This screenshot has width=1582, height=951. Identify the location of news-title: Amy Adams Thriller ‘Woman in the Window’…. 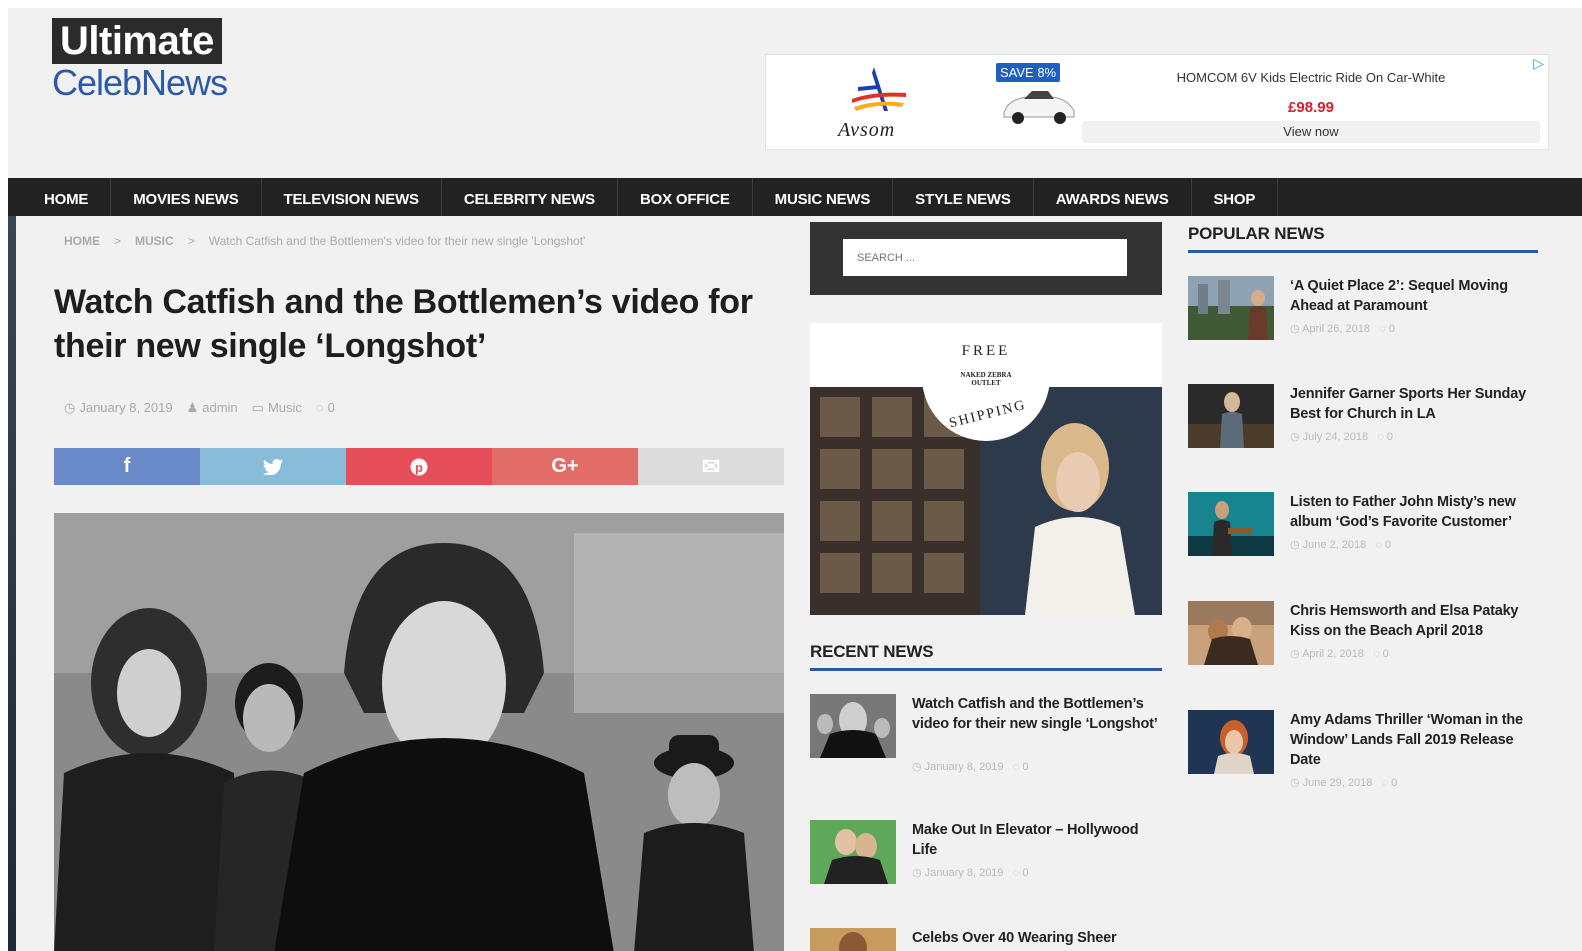
(1415, 740).